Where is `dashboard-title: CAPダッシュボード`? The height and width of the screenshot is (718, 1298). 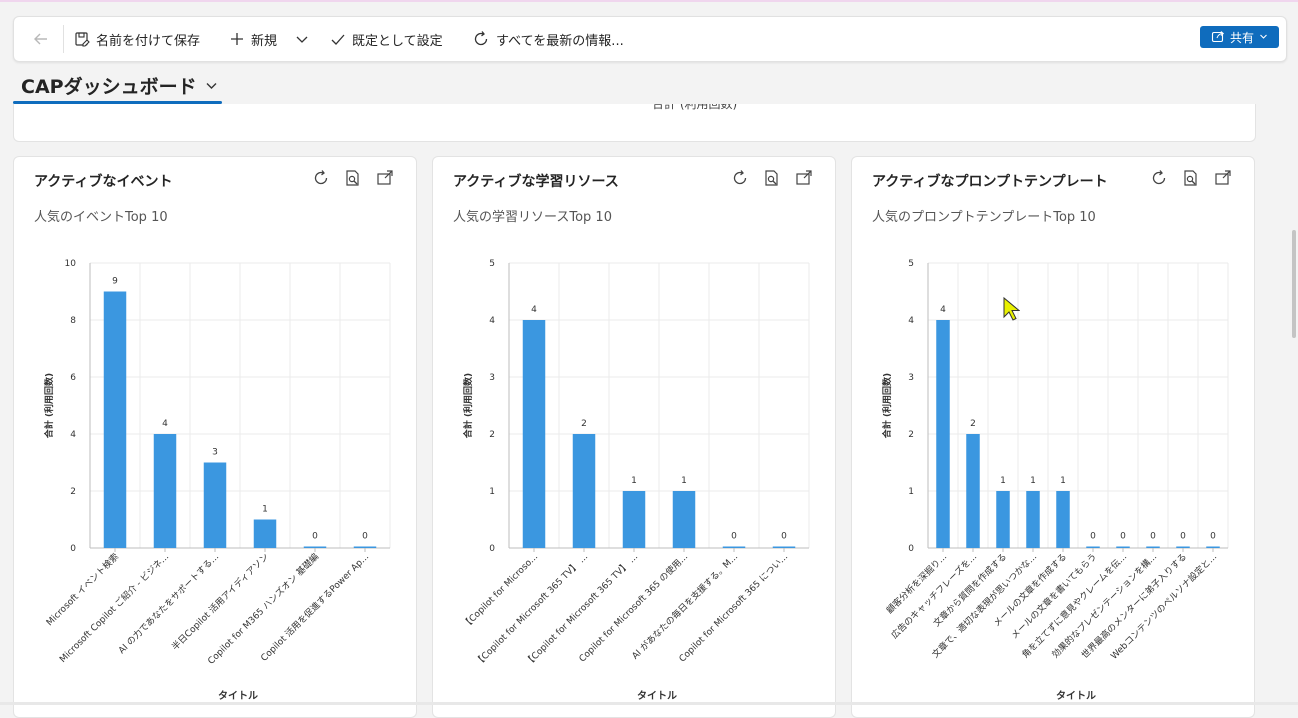
dashboard-title: CAPダッシュボード is located at coordinates (109, 87).